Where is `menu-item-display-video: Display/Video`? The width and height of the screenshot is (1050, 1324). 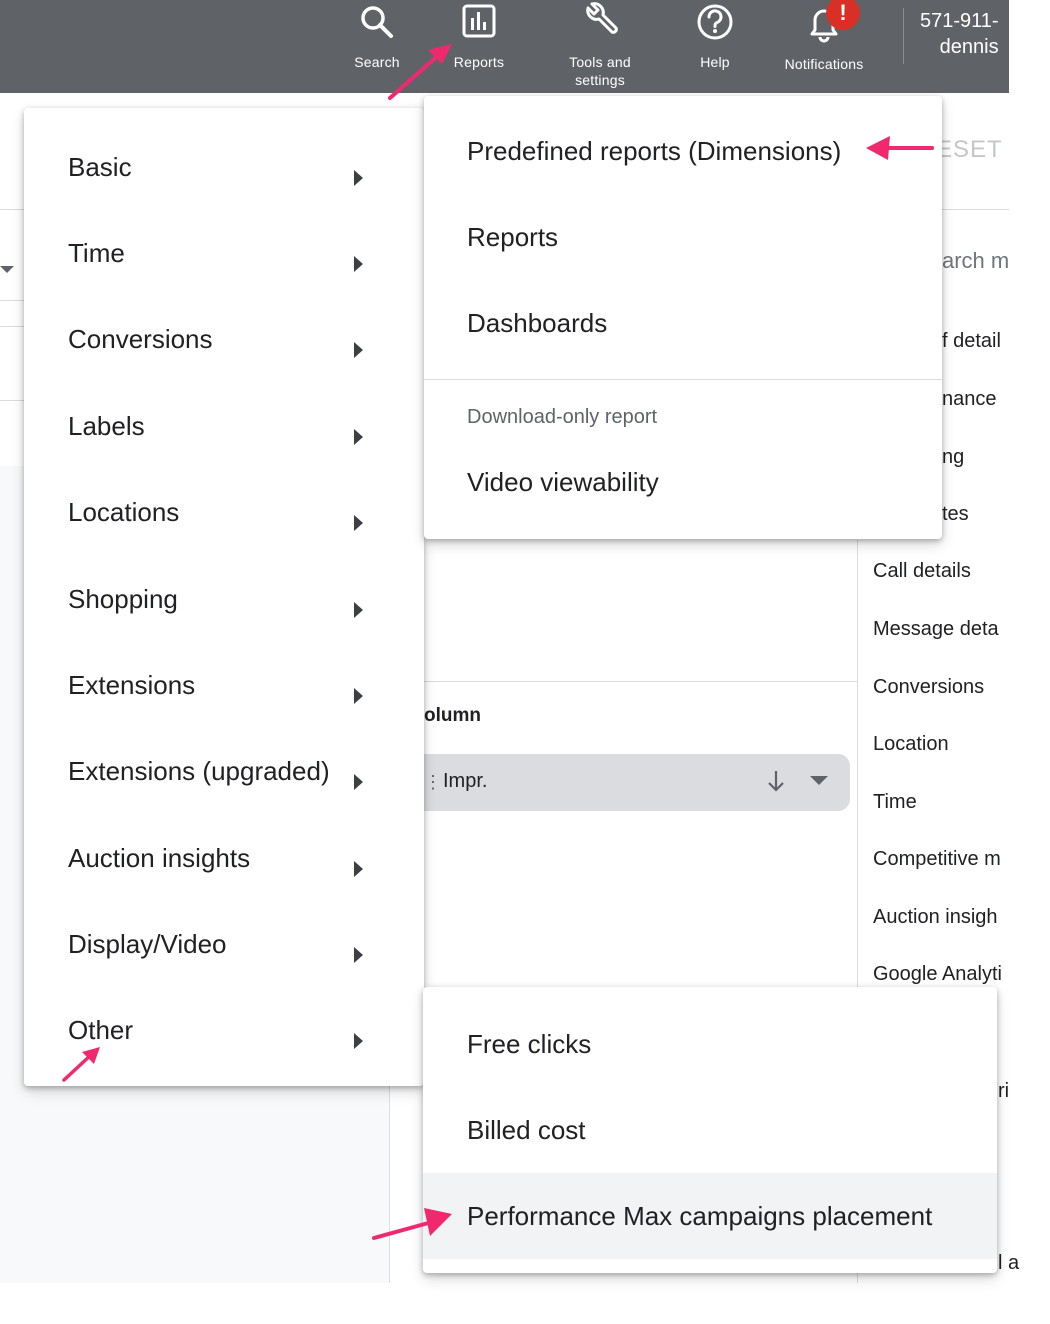 menu-item-display-video: Display/Video is located at coordinates (224, 942).